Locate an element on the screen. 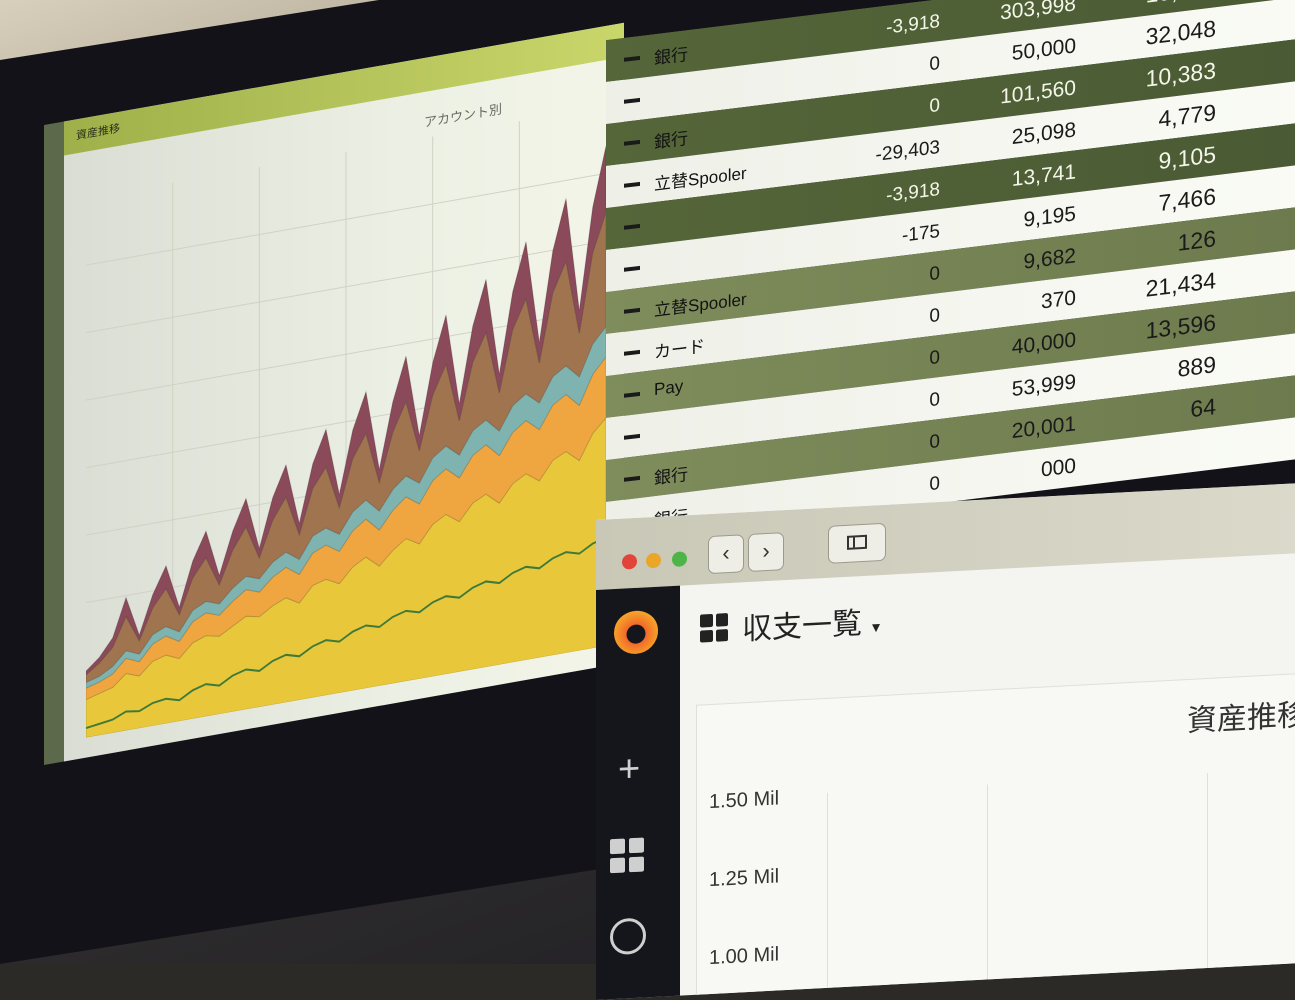 The image size is (1295, 1000). y-tick-label: 1.50 Mil is located at coordinates (744, 800).